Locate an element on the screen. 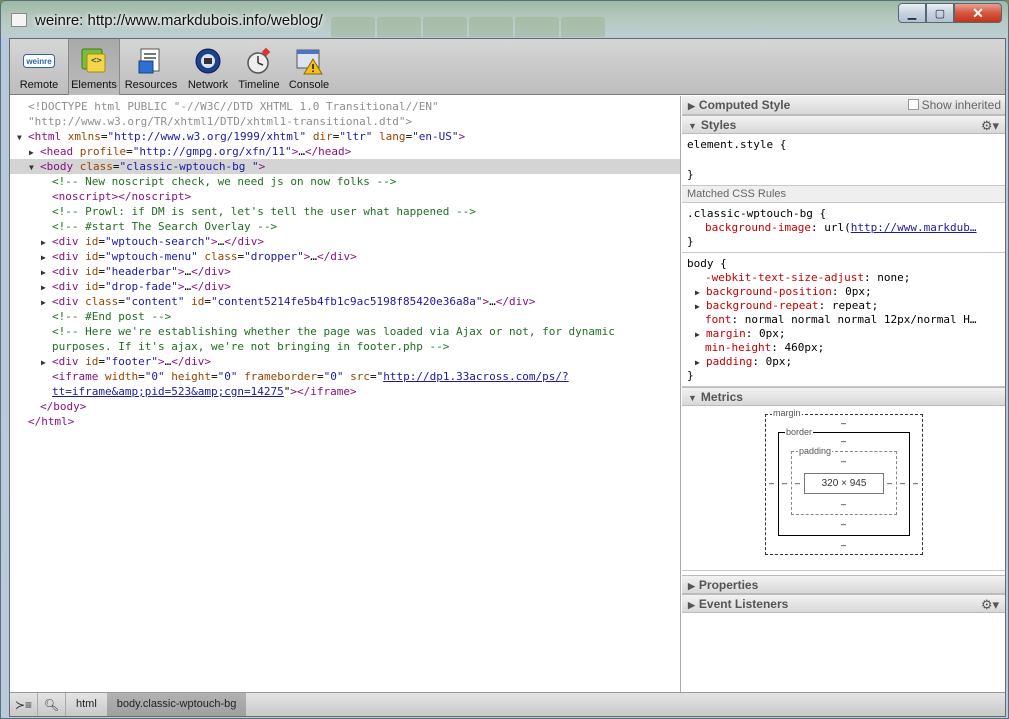  toolbar-console-label: Console is located at coordinates (309, 85).